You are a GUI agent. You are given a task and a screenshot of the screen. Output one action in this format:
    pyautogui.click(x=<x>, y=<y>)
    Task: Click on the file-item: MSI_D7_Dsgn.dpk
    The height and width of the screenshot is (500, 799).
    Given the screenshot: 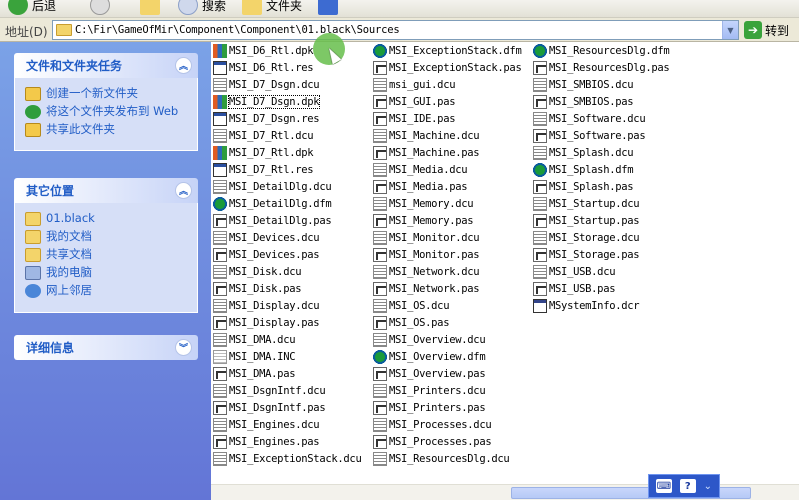 What is the action you would take?
    pyautogui.click(x=287, y=101)
    